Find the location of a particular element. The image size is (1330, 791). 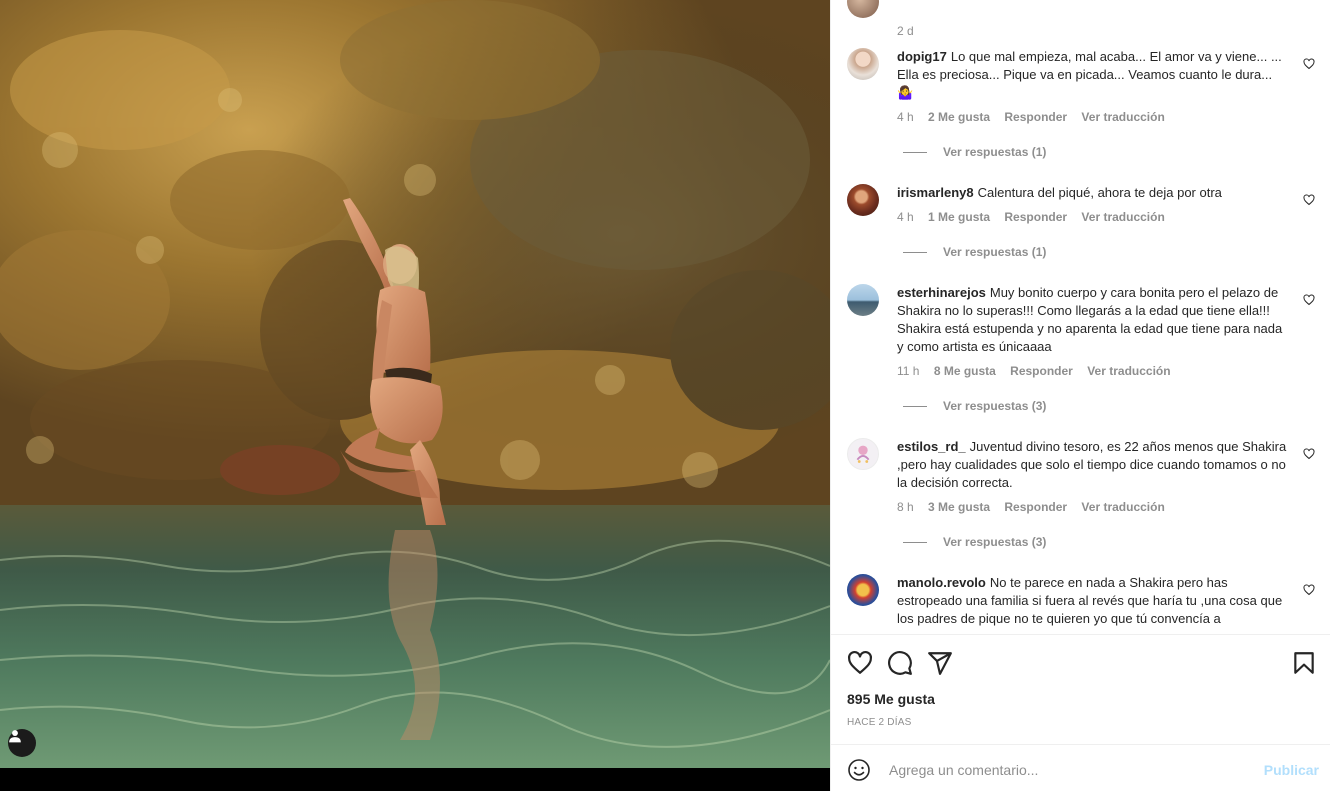

comment-likes: 8 Me gusta is located at coordinates (965, 371).